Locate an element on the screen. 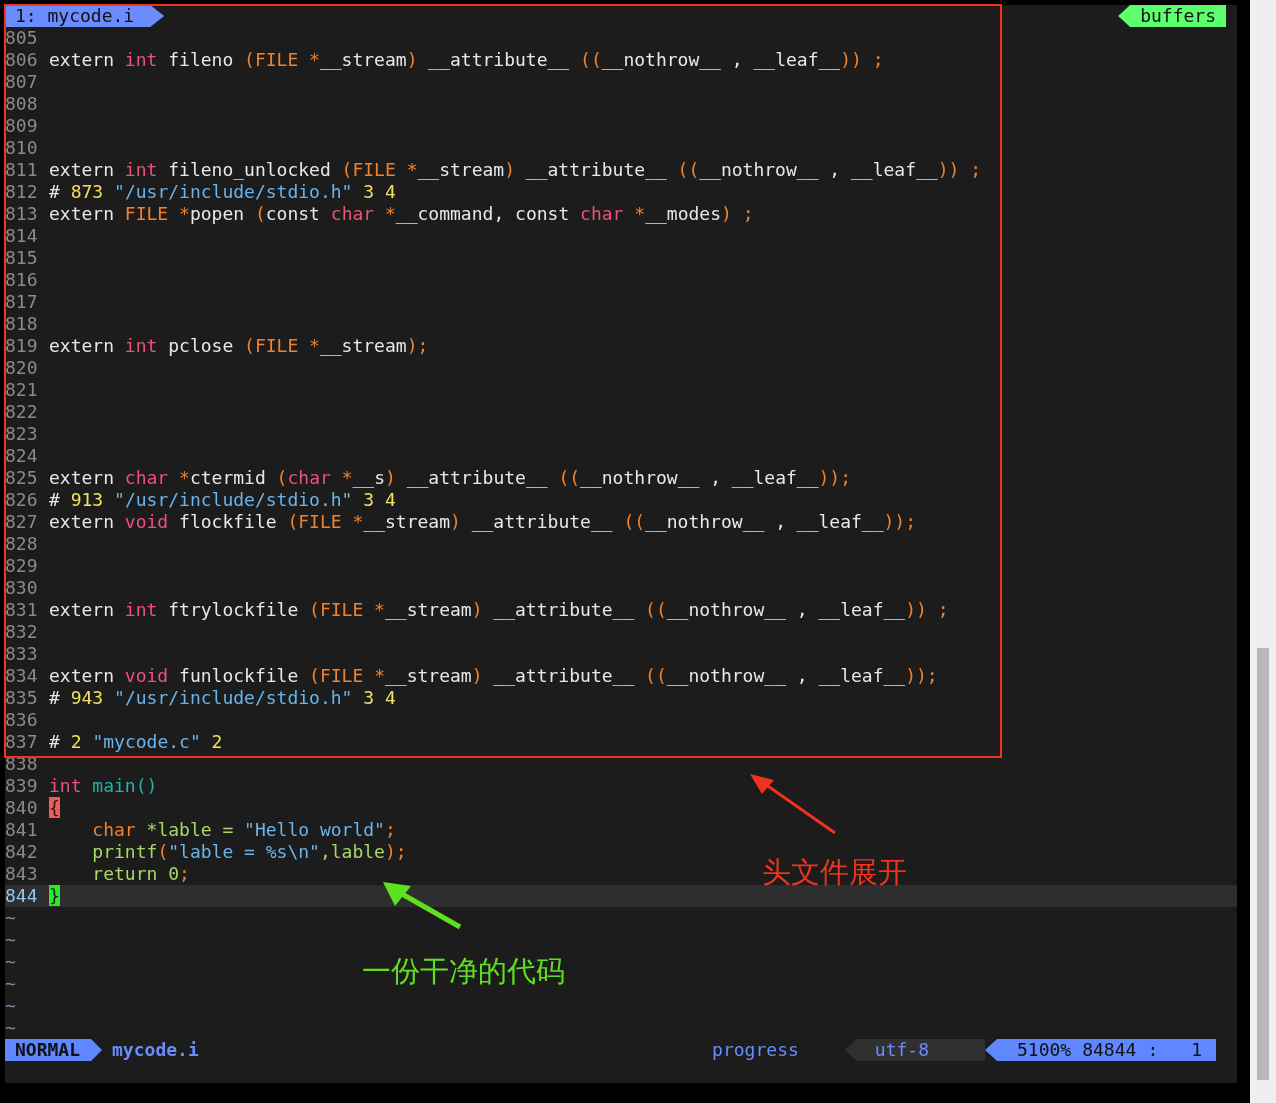  code-line: # 2 "mycode.c" 2 is located at coordinates (136, 742).